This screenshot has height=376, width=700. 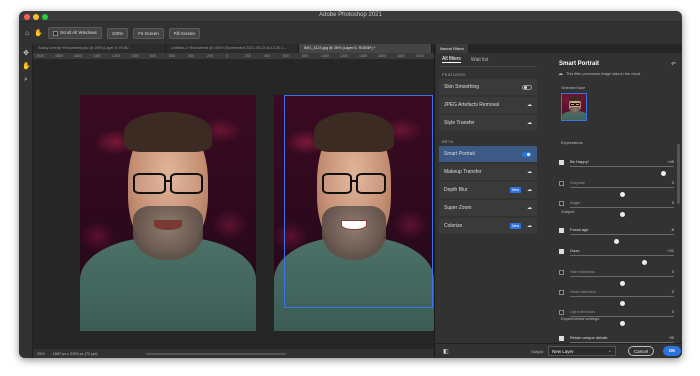 What do you see at coordinates (452, 48) in the screenshot?
I see `neural-filters-tab: Neural Filters` at bounding box center [452, 48].